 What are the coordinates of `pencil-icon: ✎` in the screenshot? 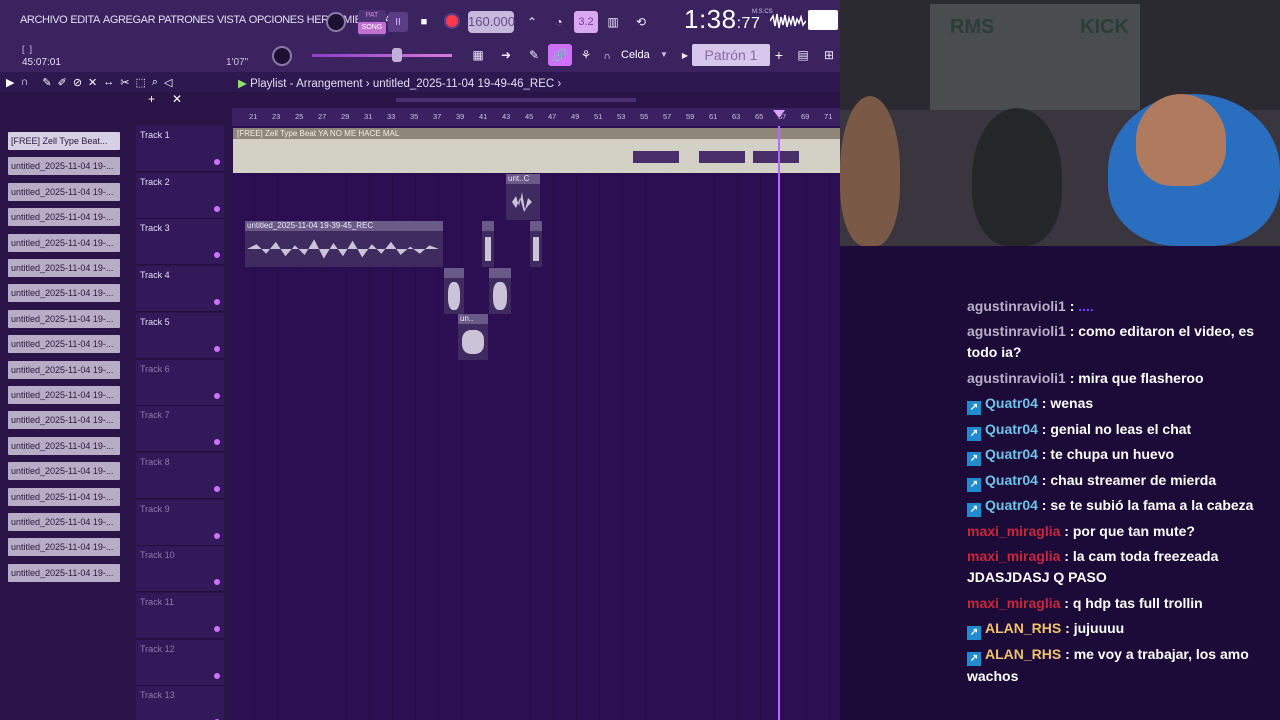 It's located at (534, 55).